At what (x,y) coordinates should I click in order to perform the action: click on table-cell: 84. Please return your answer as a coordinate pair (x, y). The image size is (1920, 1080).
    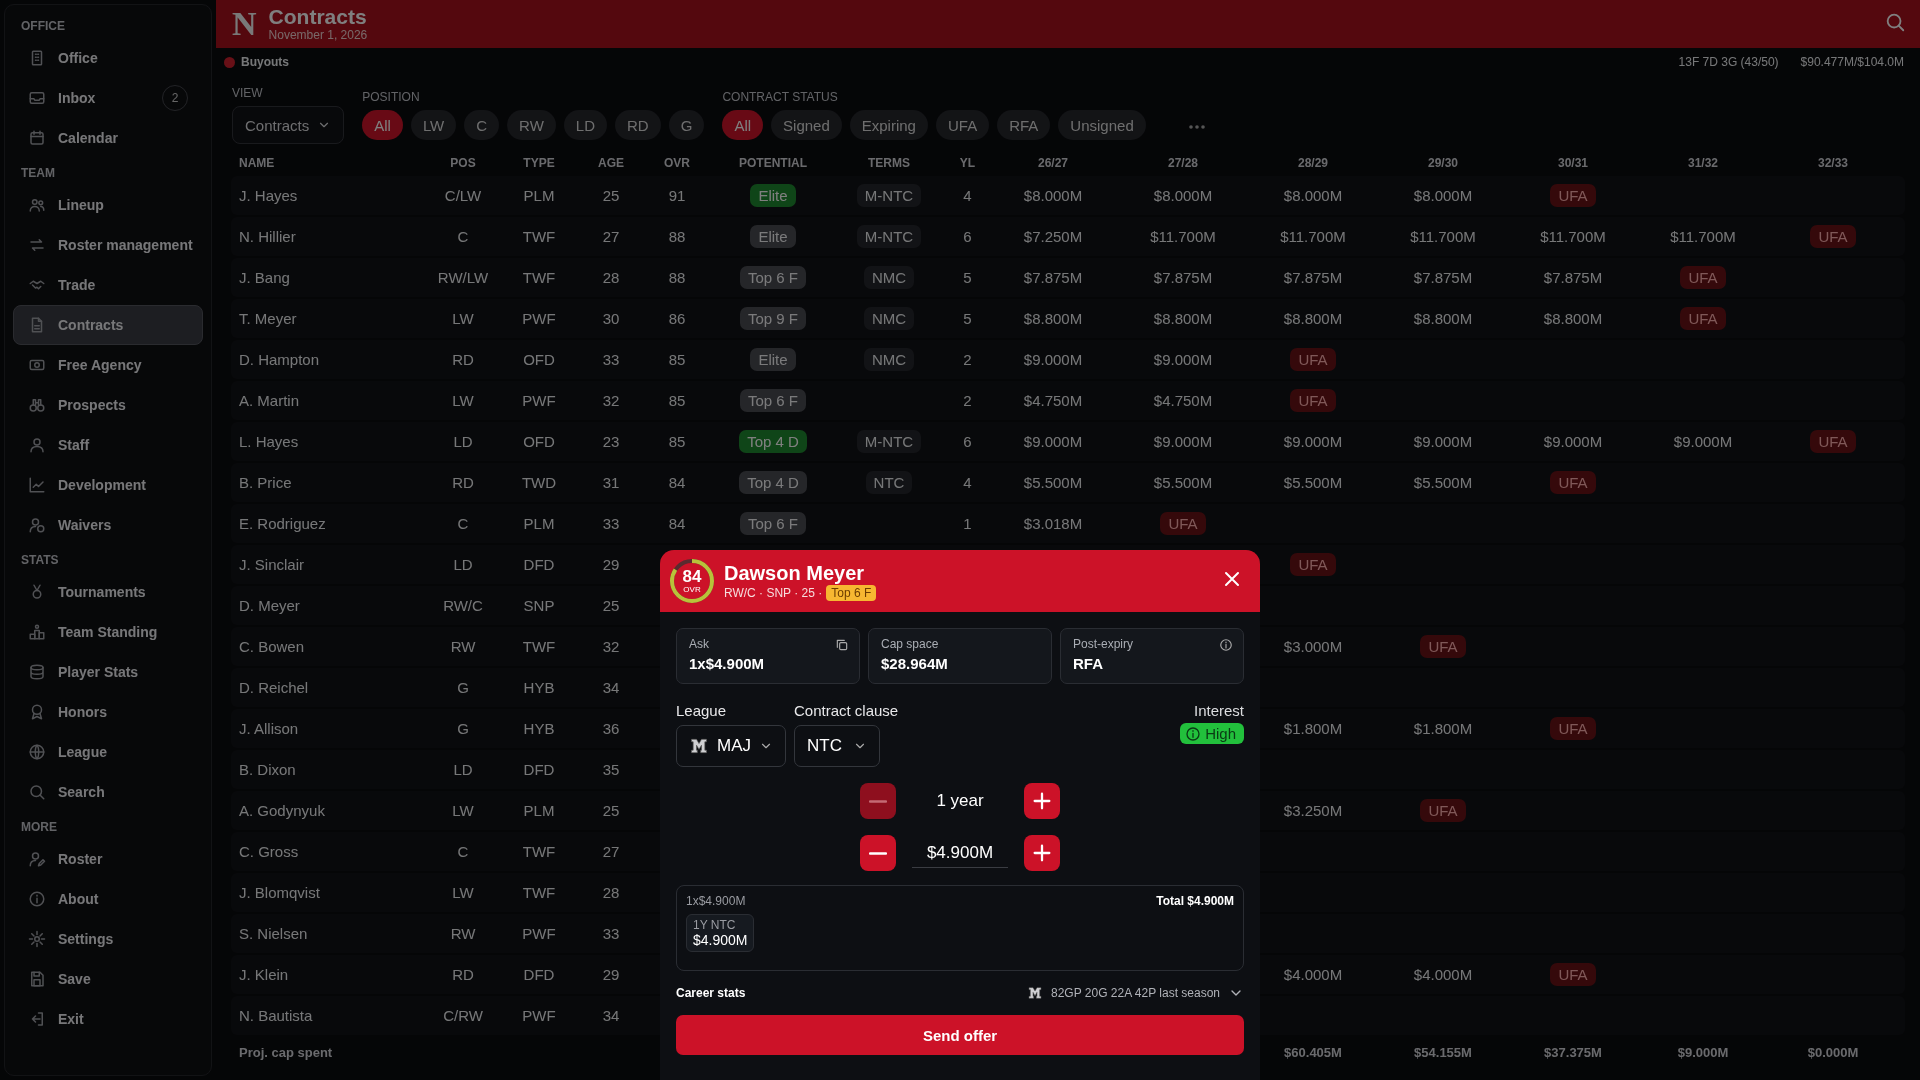
    Looking at the image, I should click on (677, 523).